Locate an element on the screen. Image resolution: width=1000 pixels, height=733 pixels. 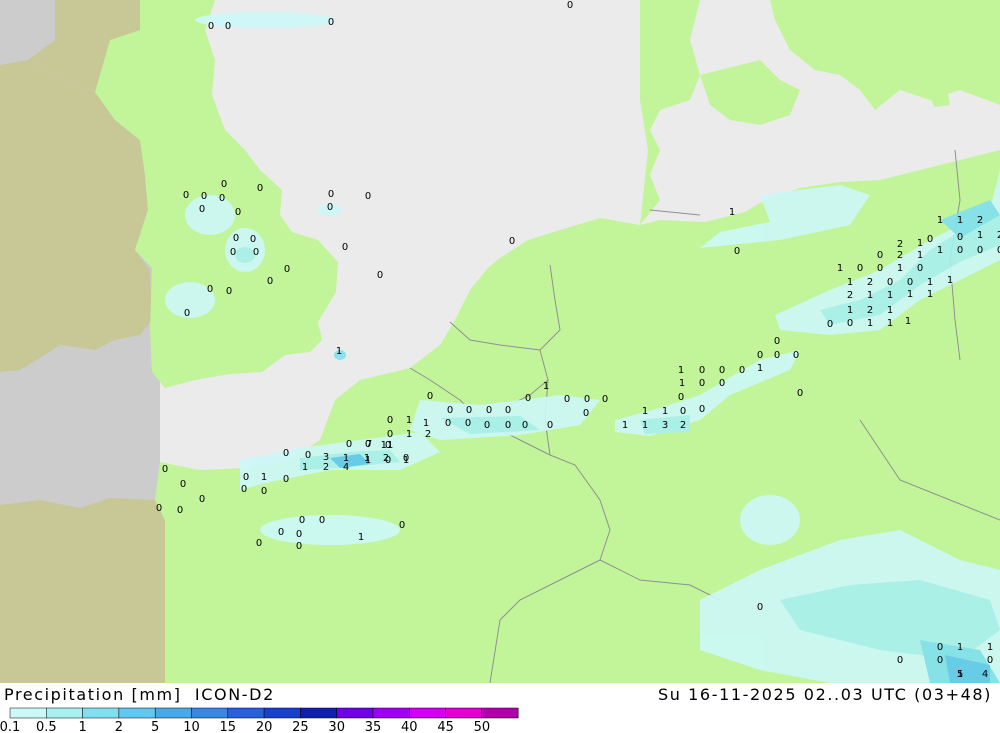
precip-value-label: 4 is located at coordinates (985, 674).